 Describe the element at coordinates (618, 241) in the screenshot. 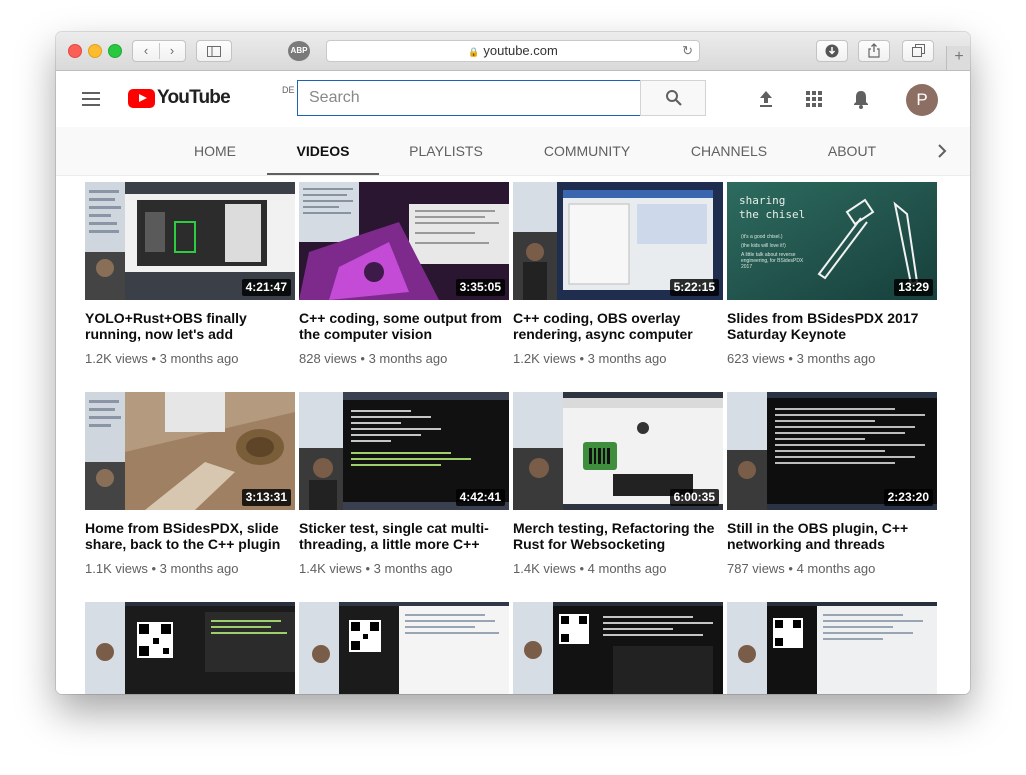

I see `video-thumbnail: 5:22:15` at that location.